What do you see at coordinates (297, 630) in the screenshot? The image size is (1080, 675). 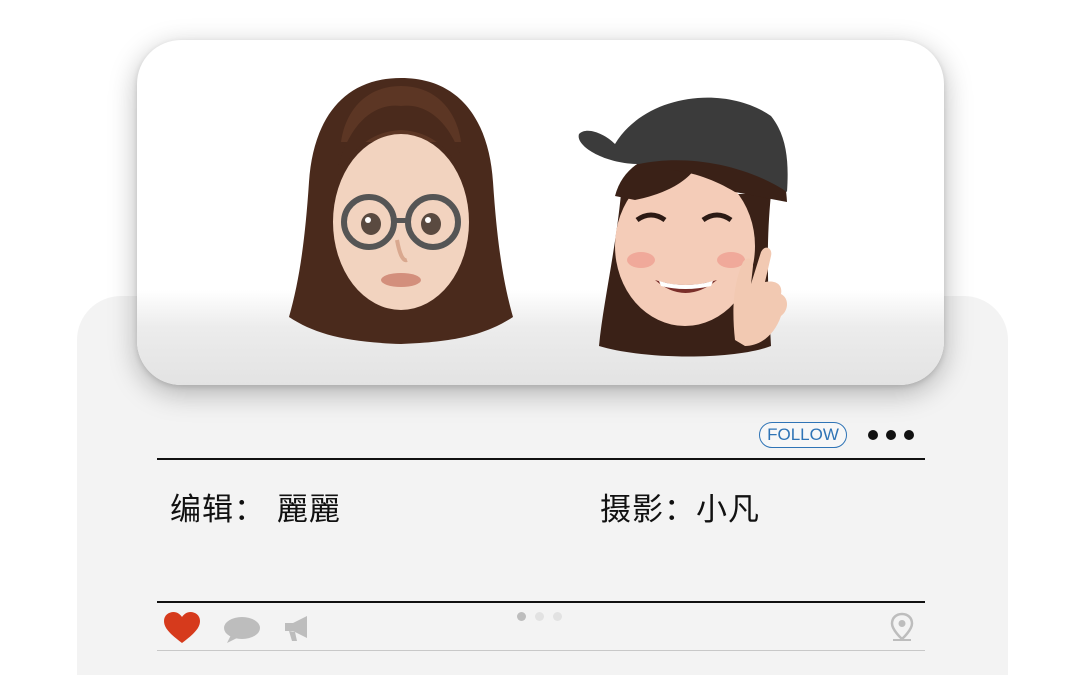 I see `megaphone-icon` at bounding box center [297, 630].